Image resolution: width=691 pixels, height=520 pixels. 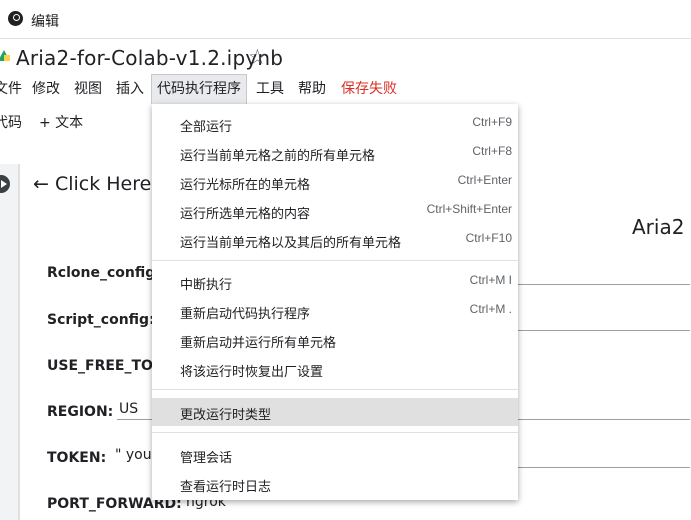 What do you see at coordinates (345, 19) in the screenshot?
I see `top-bar` at bounding box center [345, 19].